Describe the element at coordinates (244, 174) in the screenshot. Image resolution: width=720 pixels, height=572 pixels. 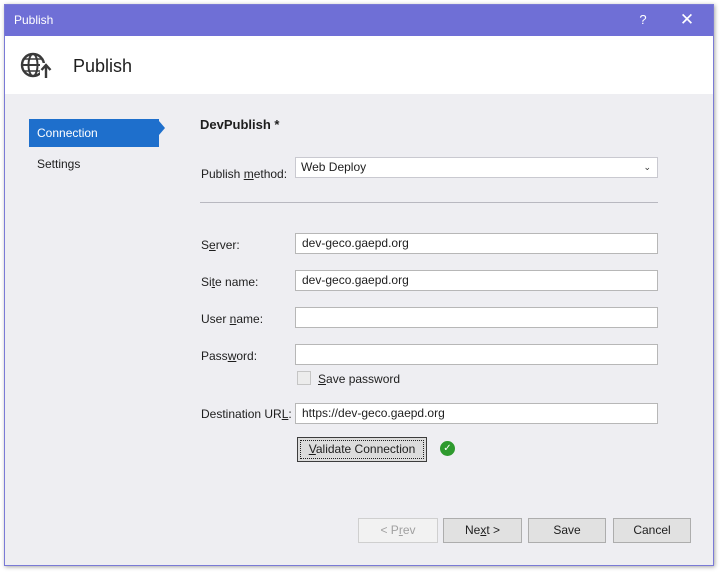
I see `publish-method-label: Publish method:` at that location.